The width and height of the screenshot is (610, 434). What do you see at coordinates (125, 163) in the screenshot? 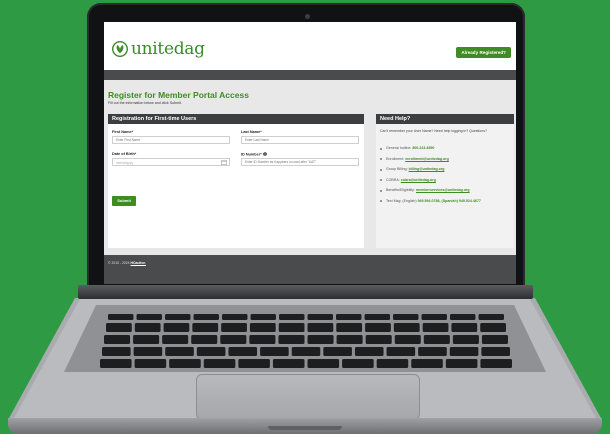
I see `dob-placeholder: mm/dd/yyyy` at bounding box center [125, 163].